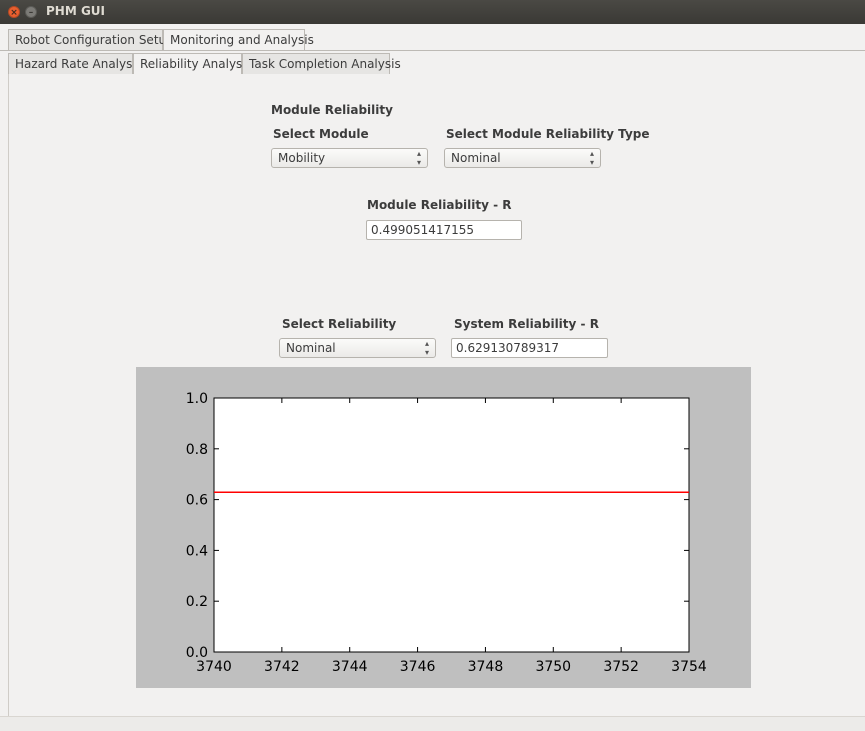 The width and height of the screenshot is (865, 731). What do you see at coordinates (522, 158) in the screenshot?
I see `select-module-type-combo: Nominal ▴ ▾` at bounding box center [522, 158].